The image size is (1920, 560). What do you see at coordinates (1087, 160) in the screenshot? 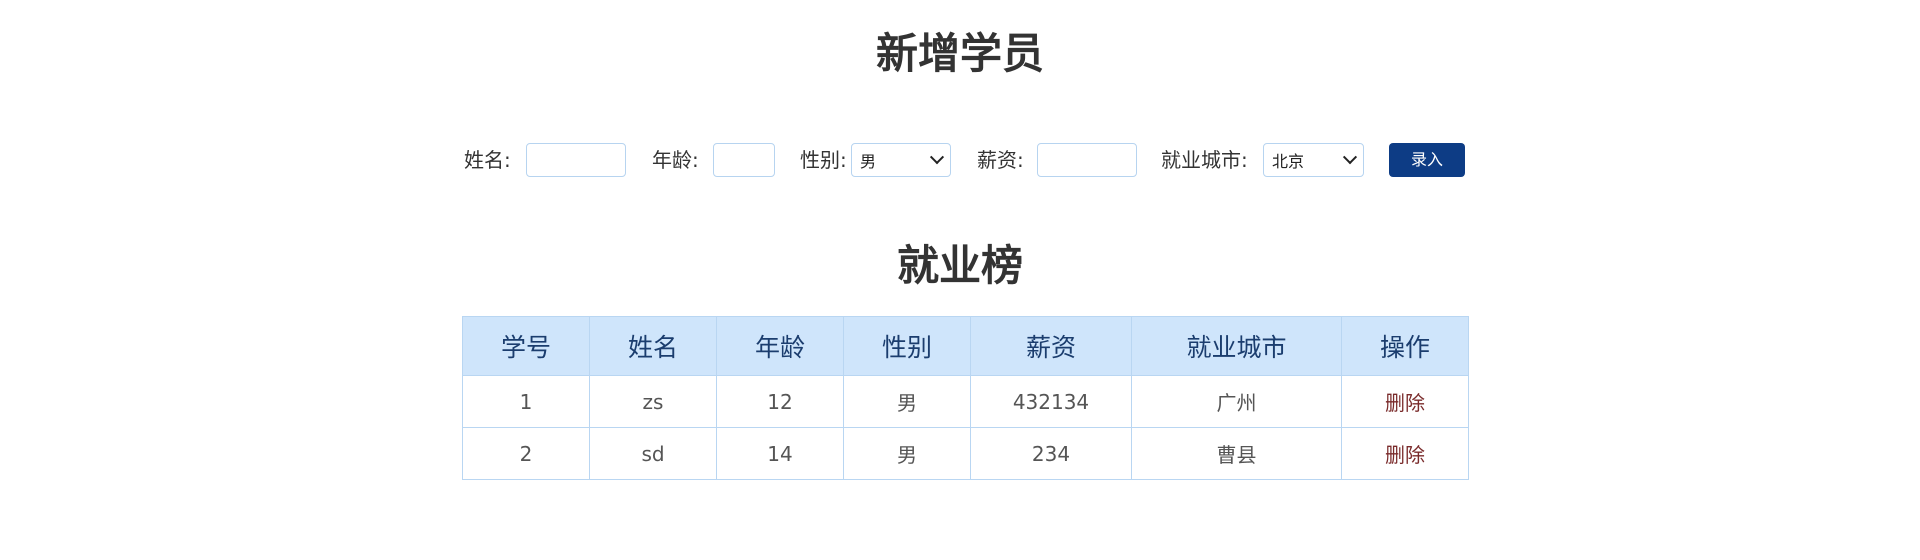
I see `salary-input` at bounding box center [1087, 160].